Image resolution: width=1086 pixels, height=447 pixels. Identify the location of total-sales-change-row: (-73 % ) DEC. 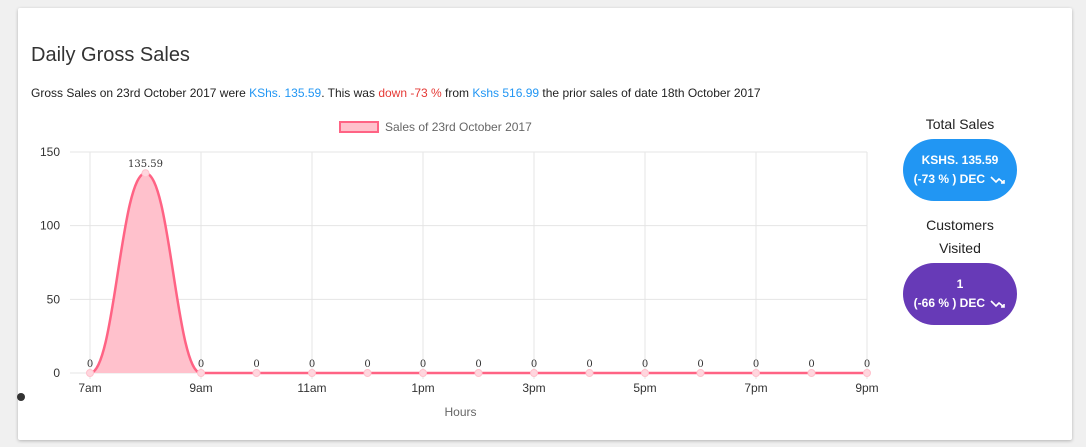
(960, 179).